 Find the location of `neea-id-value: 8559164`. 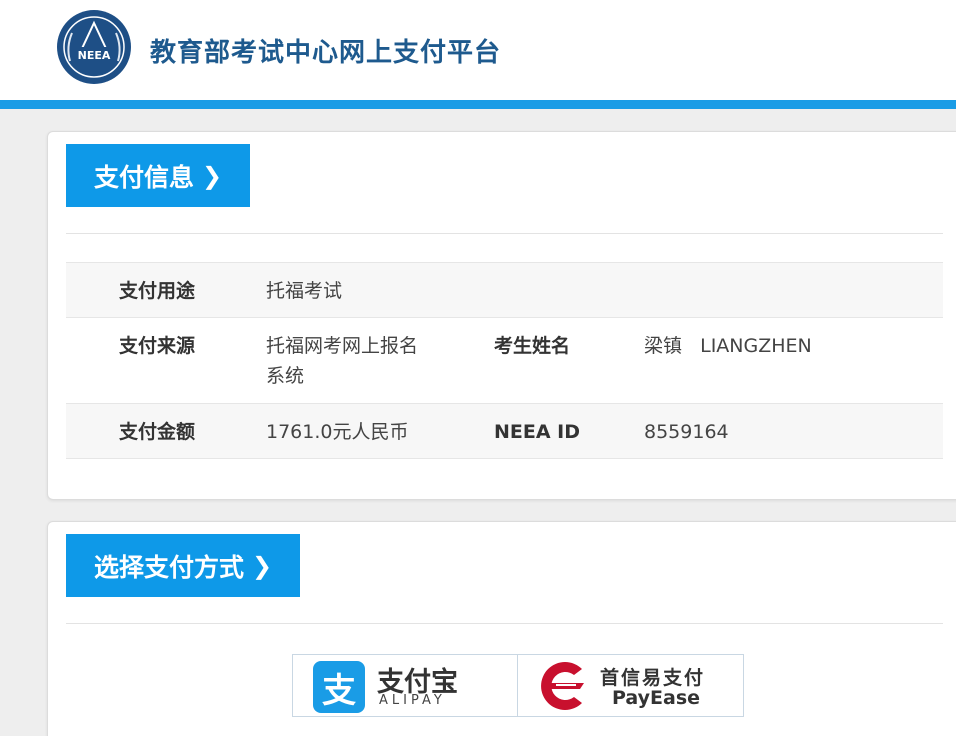

neea-id-value: 8559164 is located at coordinates (686, 432).